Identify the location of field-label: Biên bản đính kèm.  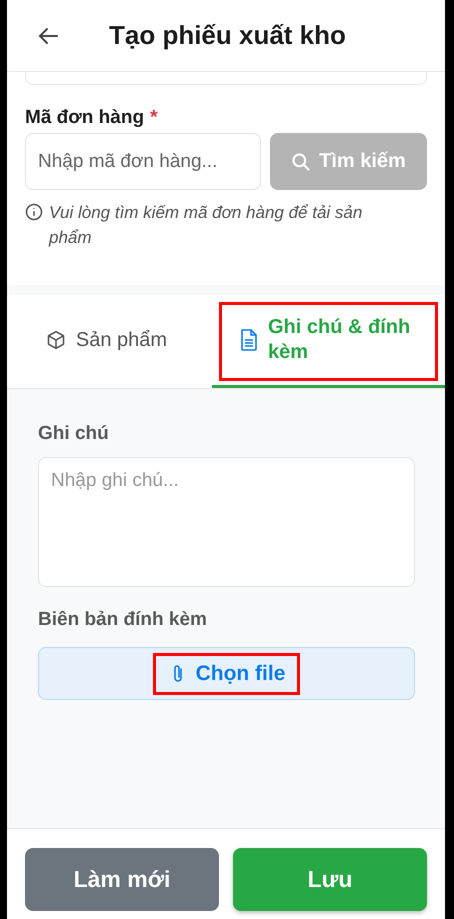
(123, 620).